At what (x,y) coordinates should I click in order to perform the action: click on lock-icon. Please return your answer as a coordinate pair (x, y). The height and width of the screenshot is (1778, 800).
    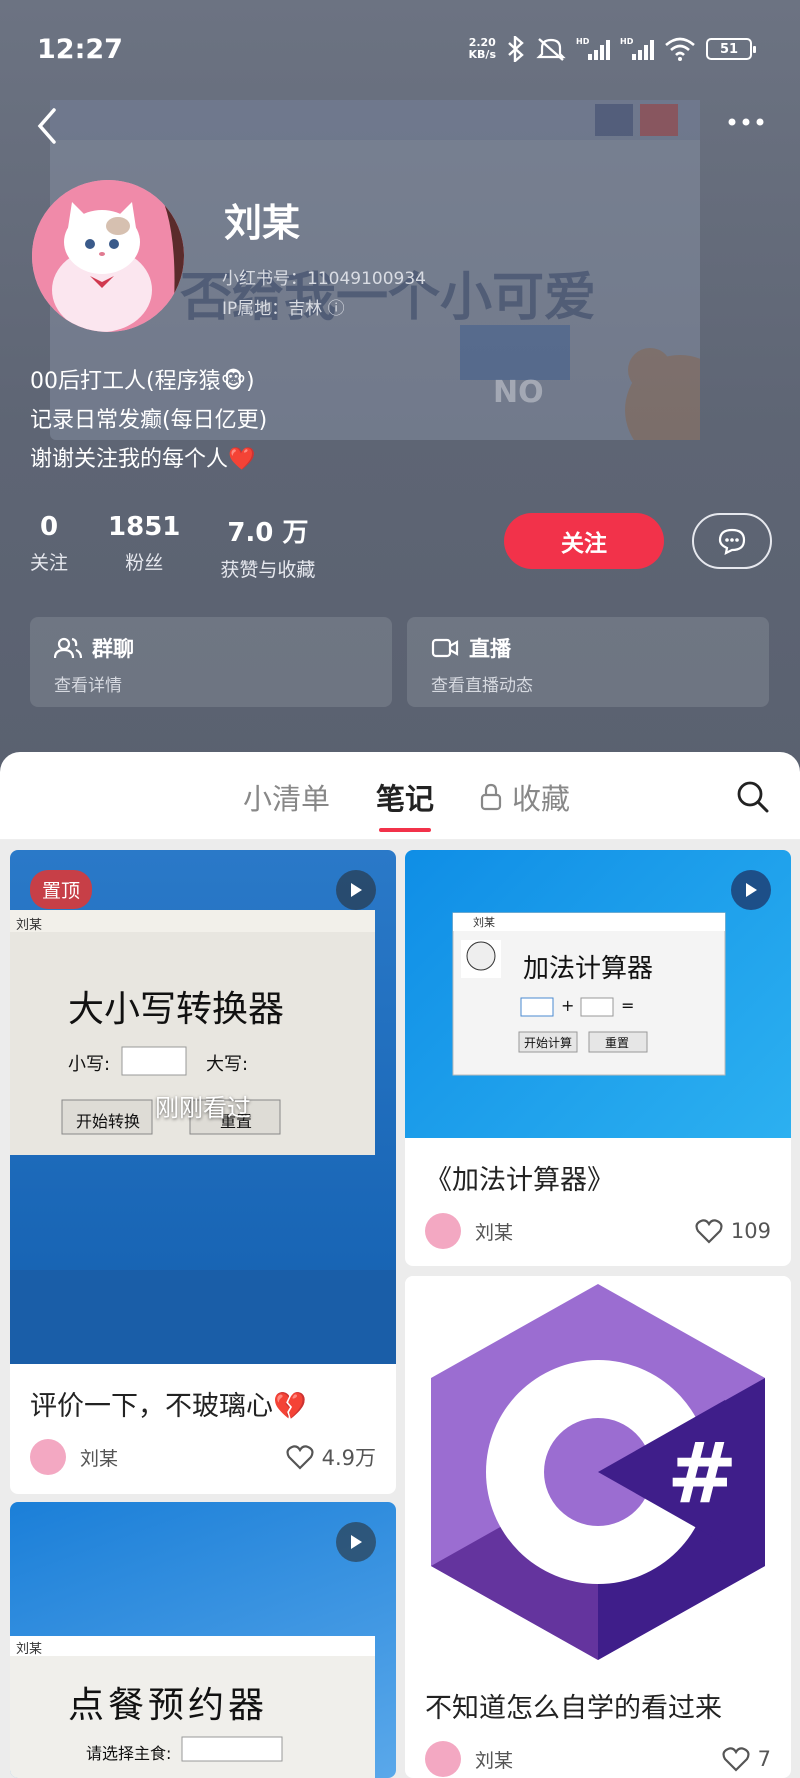
    Looking at the image, I should click on (491, 797).